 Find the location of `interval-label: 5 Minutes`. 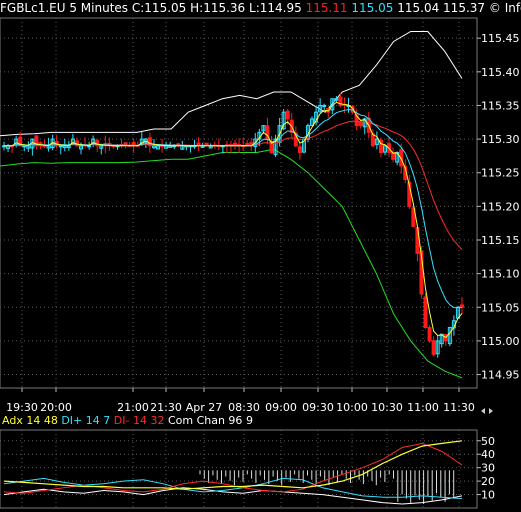

interval-label: 5 Minutes is located at coordinates (99, 8).